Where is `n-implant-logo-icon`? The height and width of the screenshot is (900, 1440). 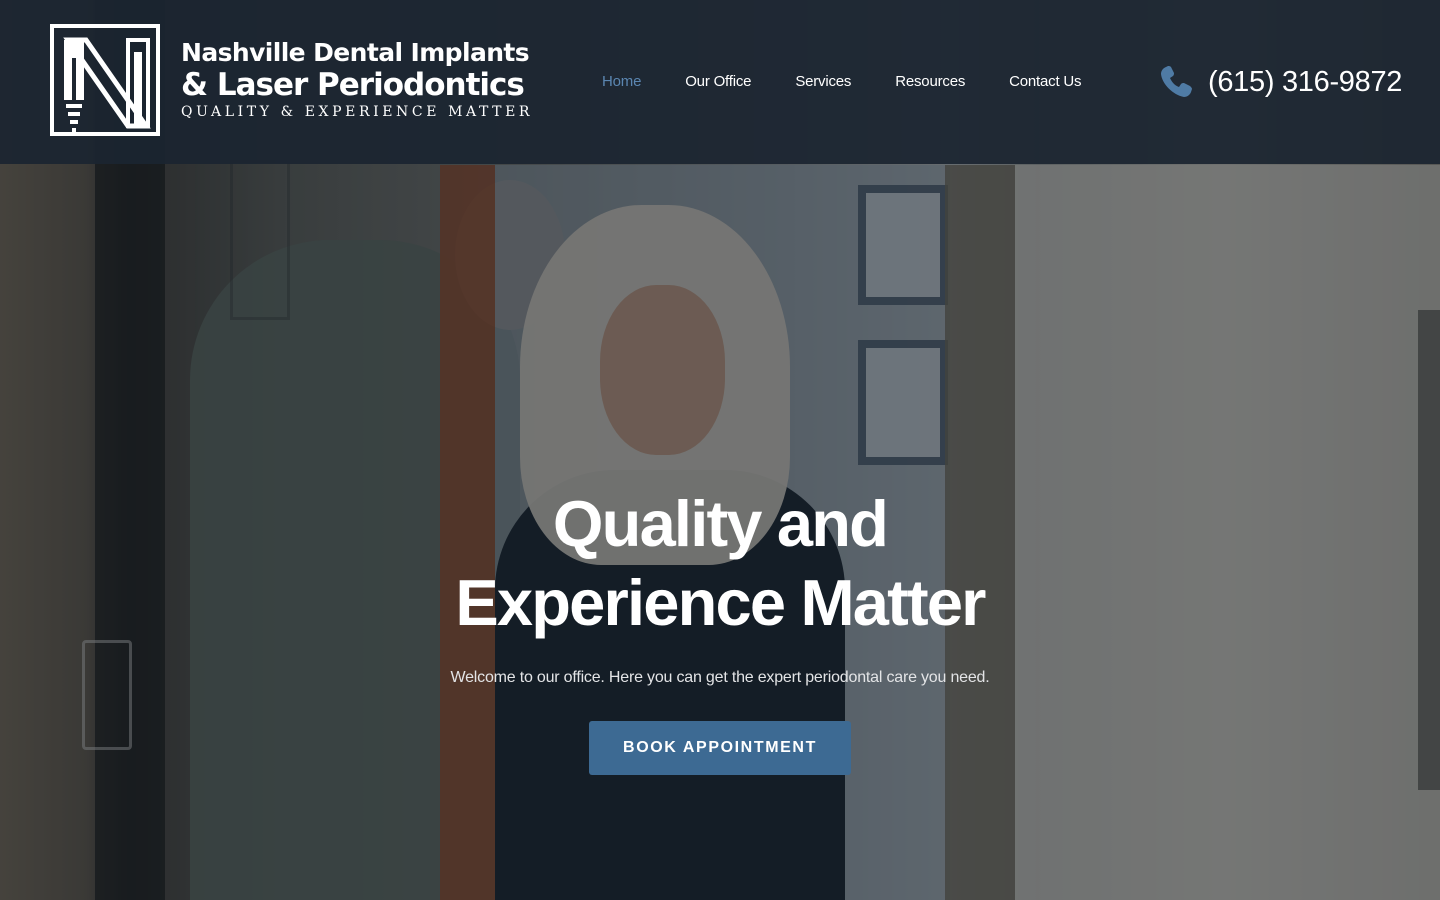
n-implant-logo-icon is located at coordinates (105, 80).